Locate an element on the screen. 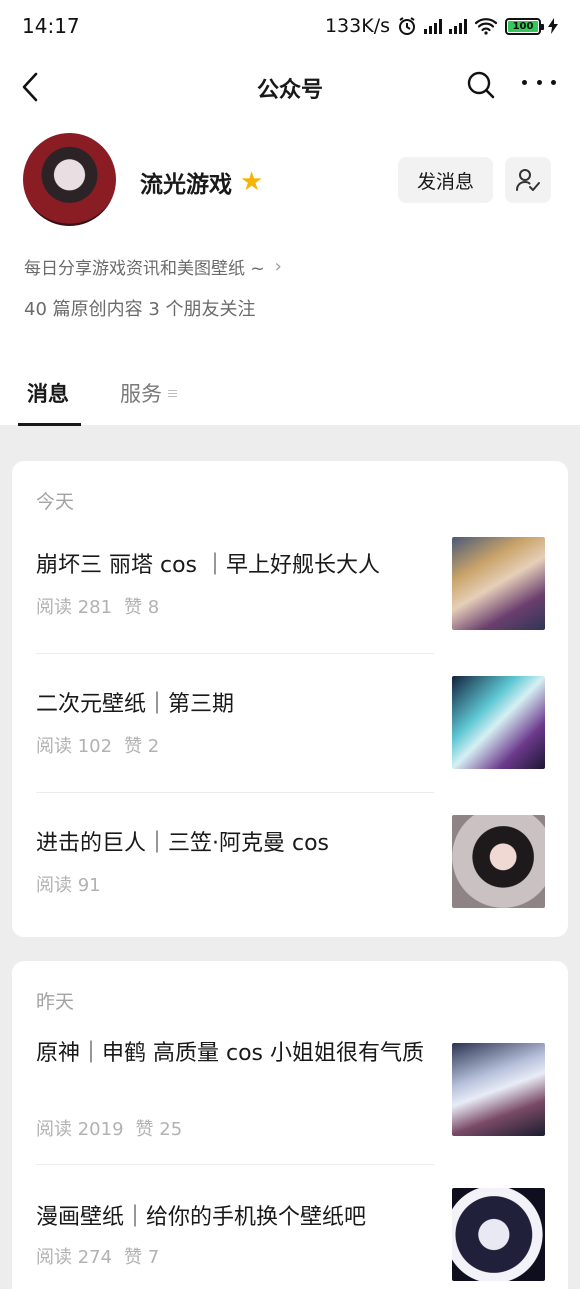 Image resolution: width=580 pixels, height=1289 pixels. avatar is located at coordinates (69, 179).